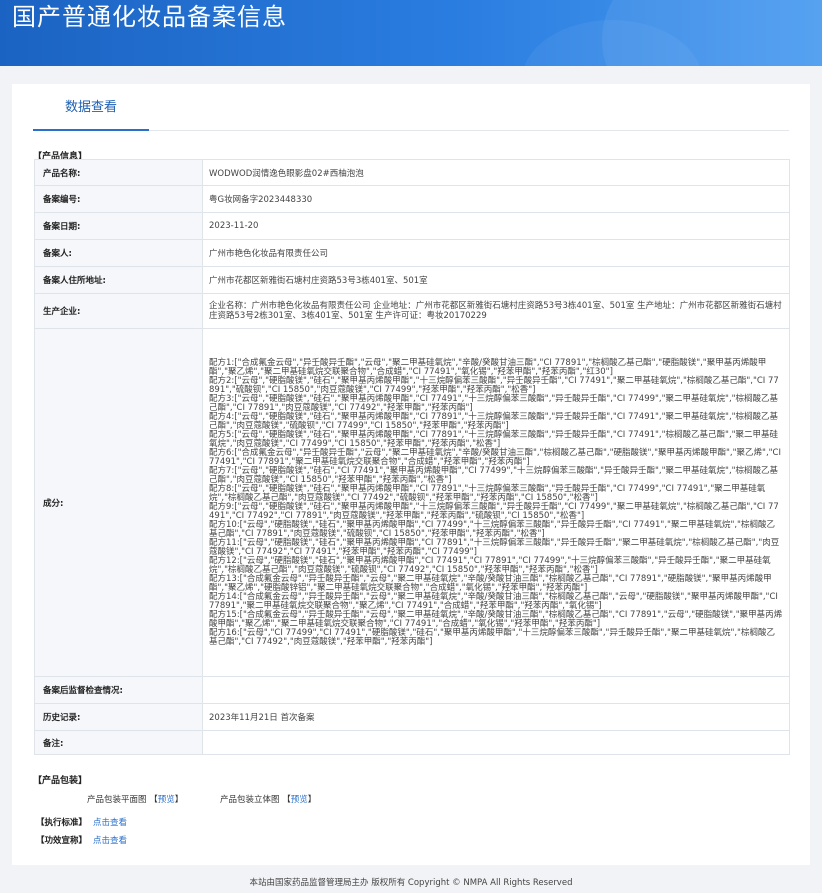 The height and width of the screenshot is (893, 822). Describe the element at coordinates (496, 172) in the screenshot. I see `product-name-value: WODWOD润情逸色眼影盘02#西柚泡泡` at that location.